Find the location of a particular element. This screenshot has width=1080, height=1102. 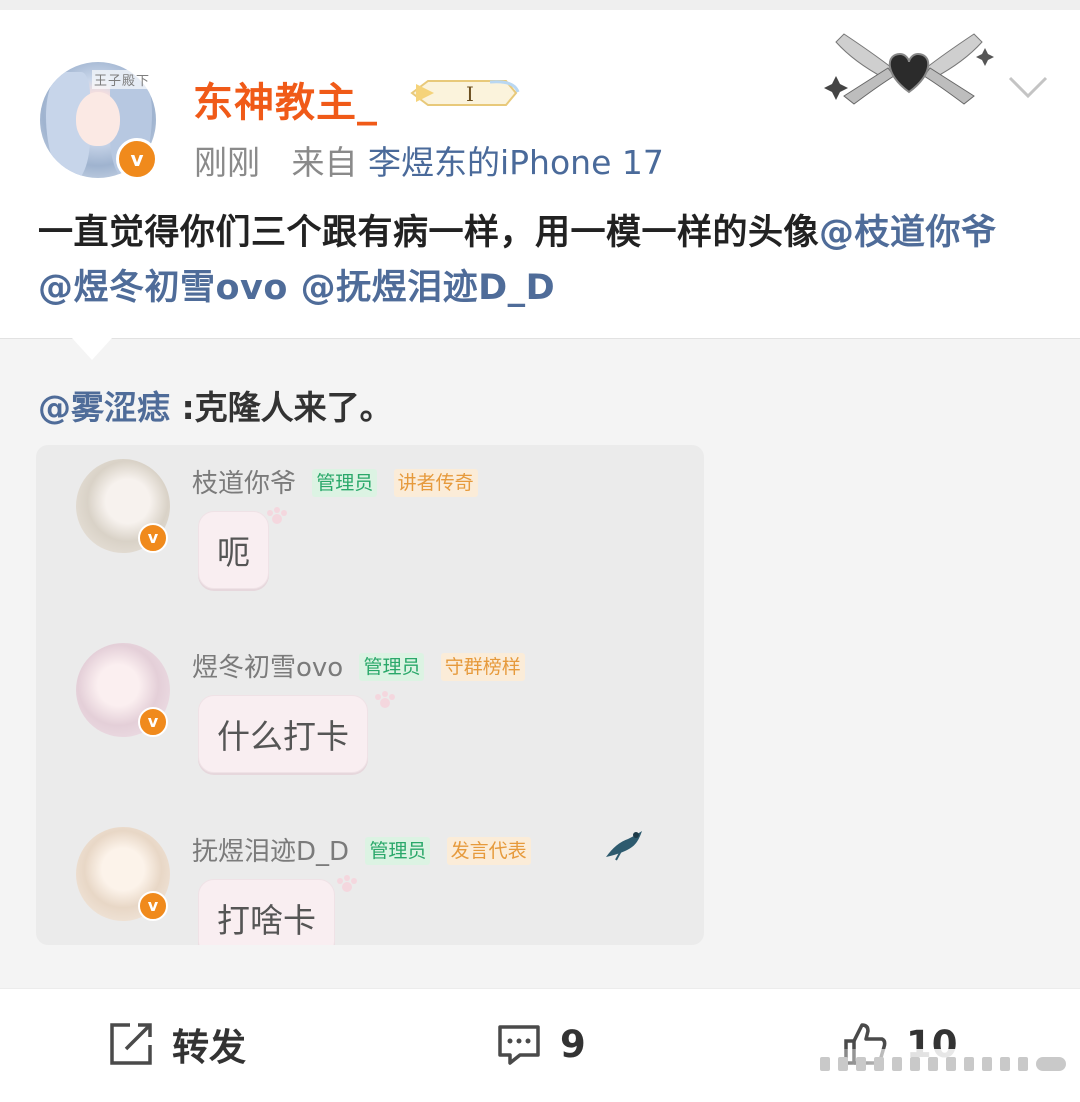

mention-link: @煜冬初雪ovo is located at coordinates (163, 288).